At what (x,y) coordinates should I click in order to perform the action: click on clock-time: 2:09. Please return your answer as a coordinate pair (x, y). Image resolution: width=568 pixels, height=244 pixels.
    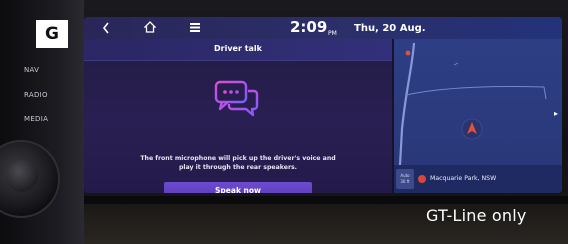
    Looking at the image, I should click on (309, 27).